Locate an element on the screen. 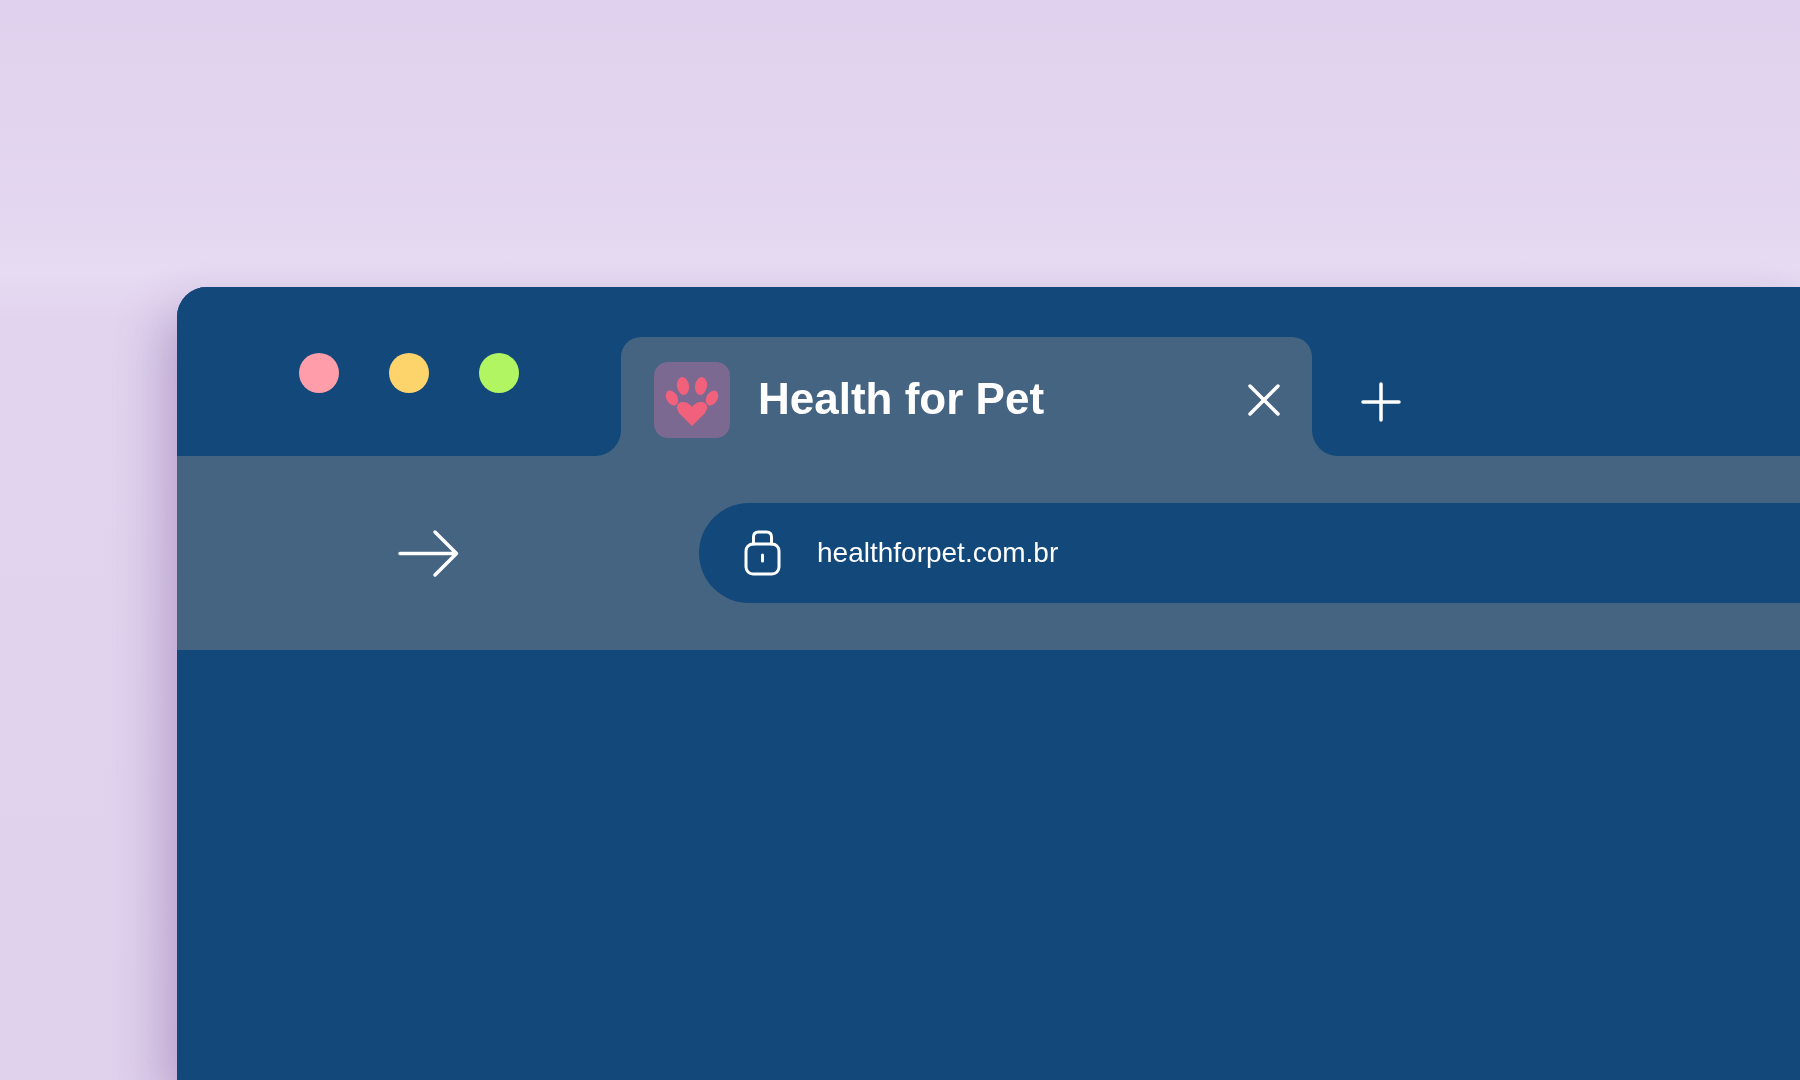 Image resolution: width=1800 pixels, height=1080 pixels. right-arrow-icon is located at coordinates (429, 553).